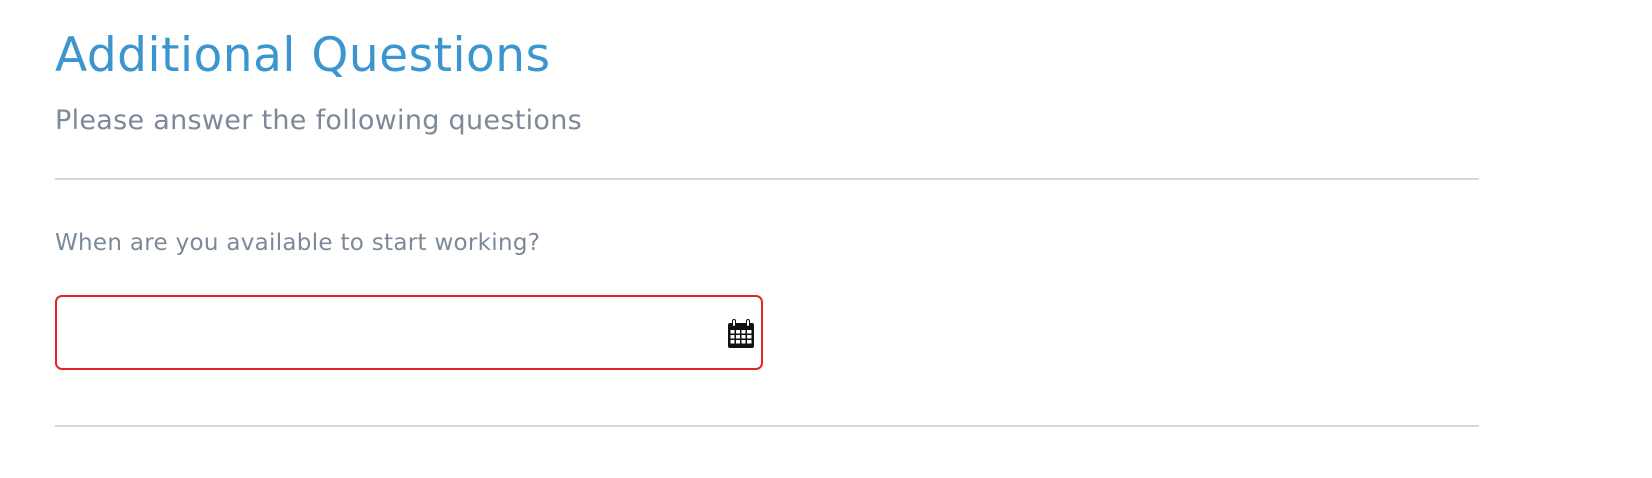  What do you see at coordinates (303, 55) in the screenshot?
I see `section-title: Additional Questions` at bounding box center [303, 55].